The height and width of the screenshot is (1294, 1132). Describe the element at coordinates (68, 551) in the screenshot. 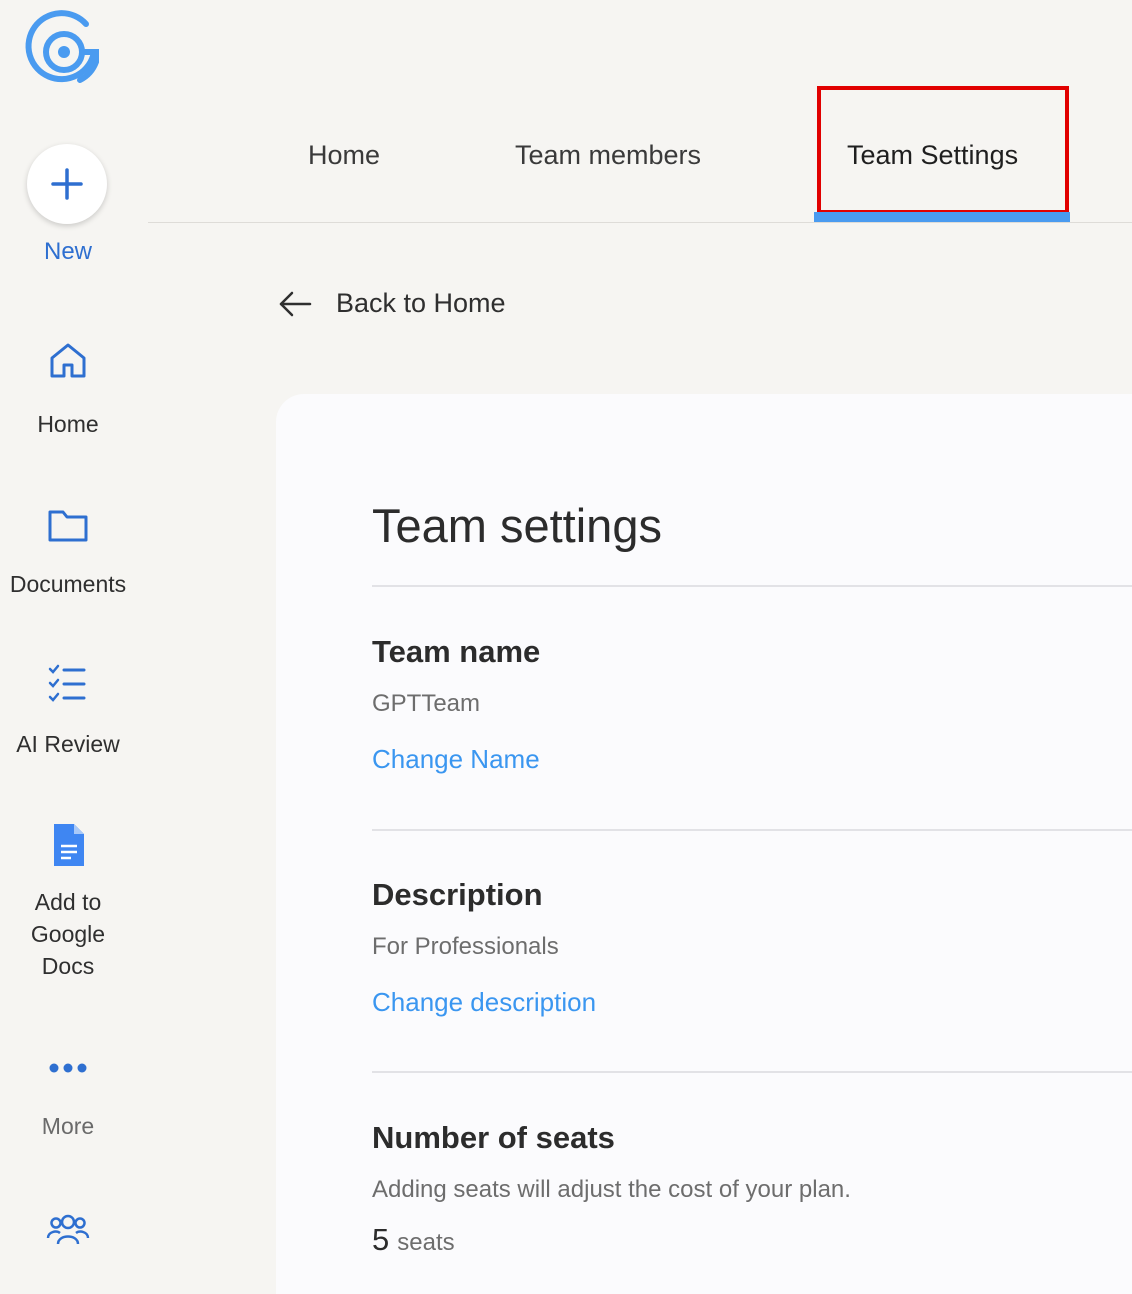

I see `sidebar-item-documents: Documents` at that location.